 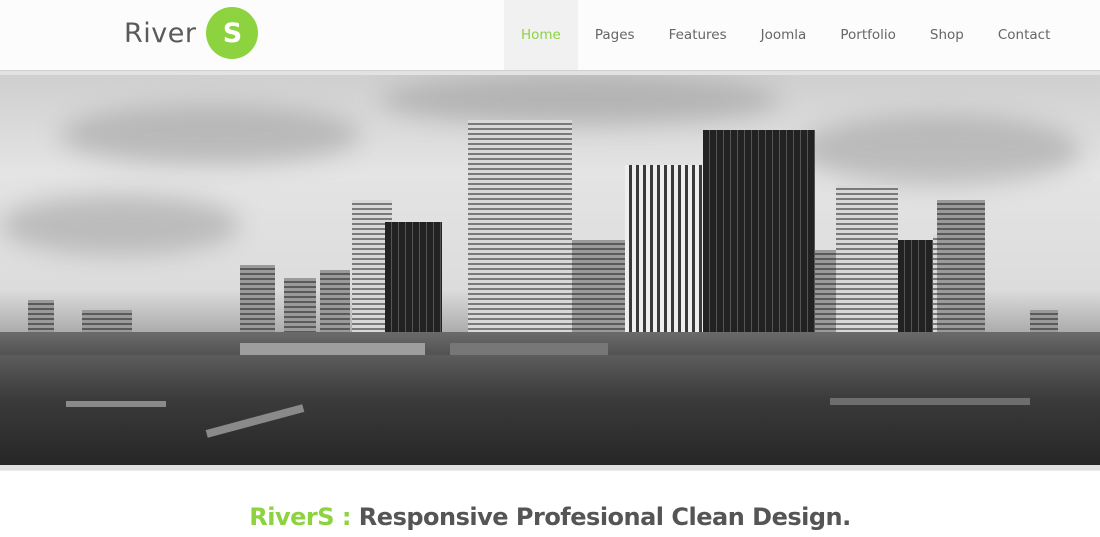 I want to click on tagline-text: Responsive Profesional Clean Design., so click(x=600, y=517).